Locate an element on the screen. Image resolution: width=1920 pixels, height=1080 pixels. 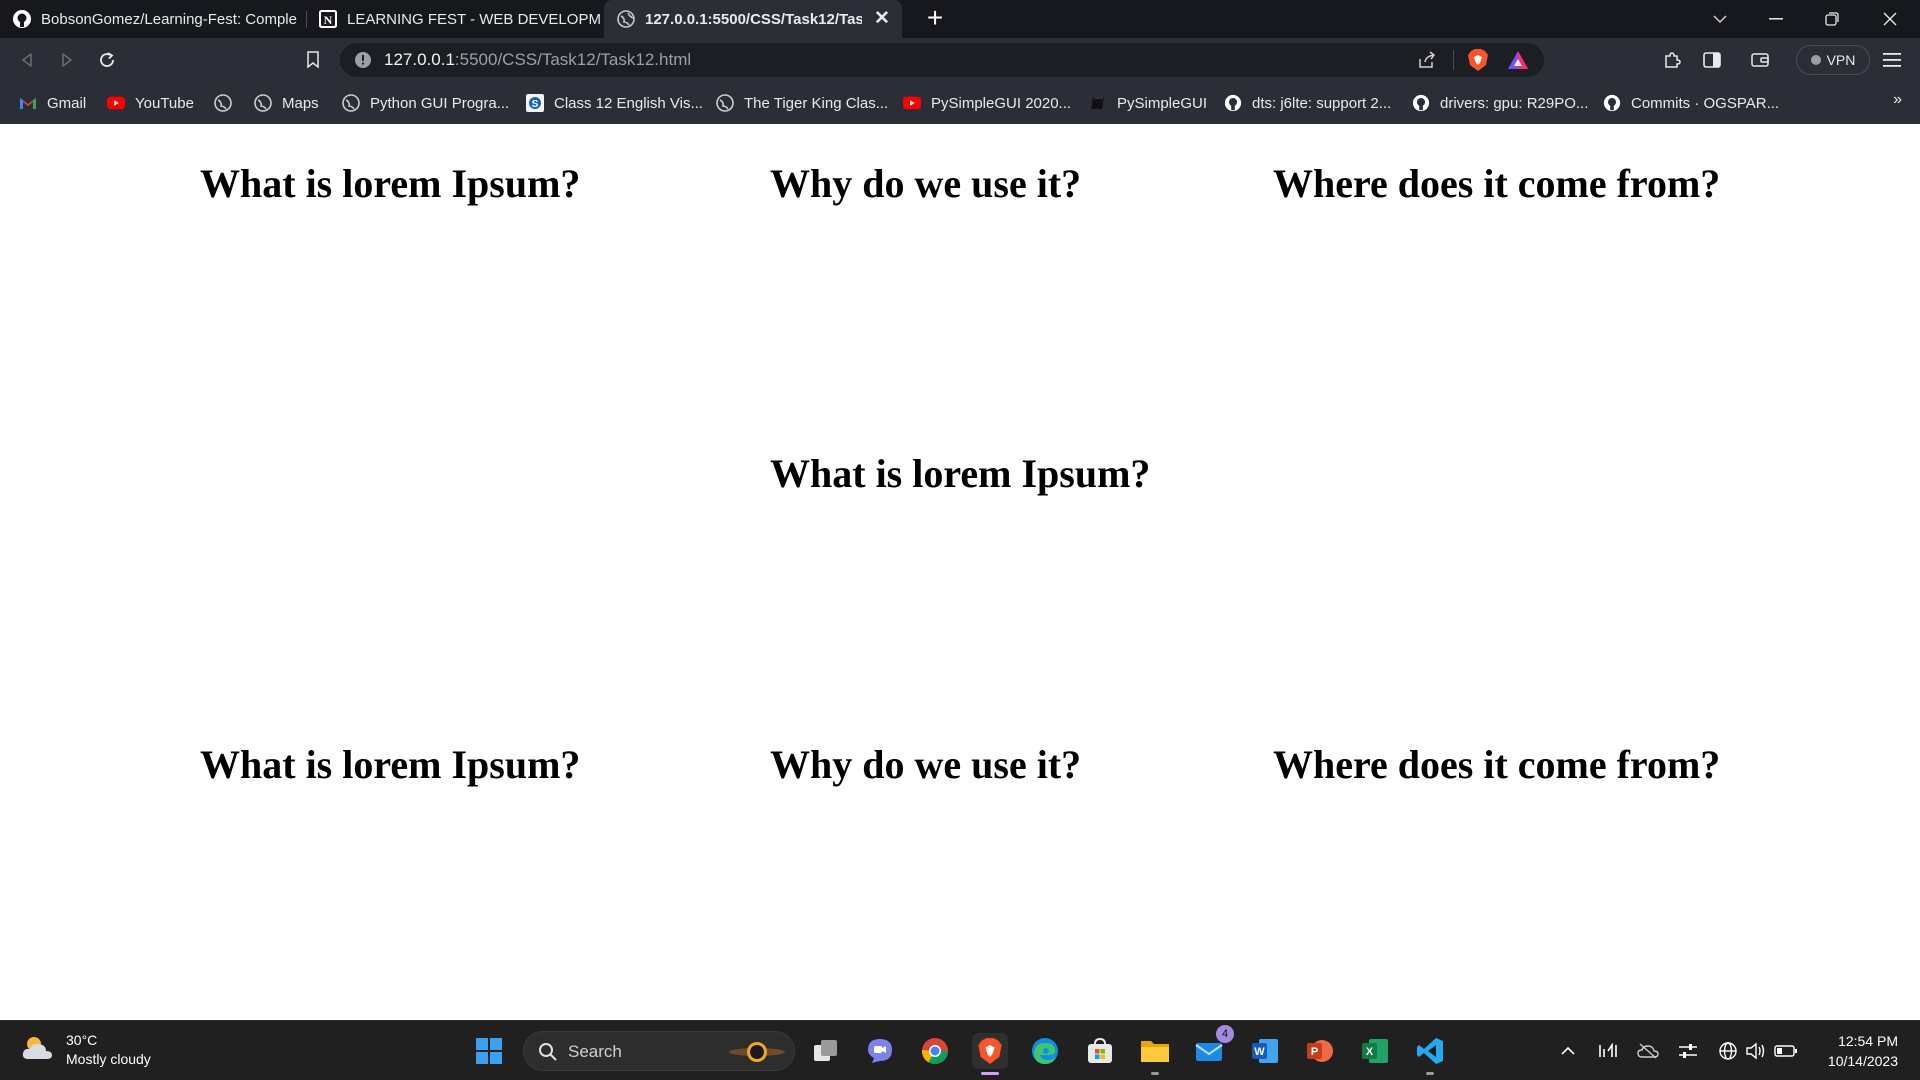
notion-icon: N is located at coordinates (328, 19).